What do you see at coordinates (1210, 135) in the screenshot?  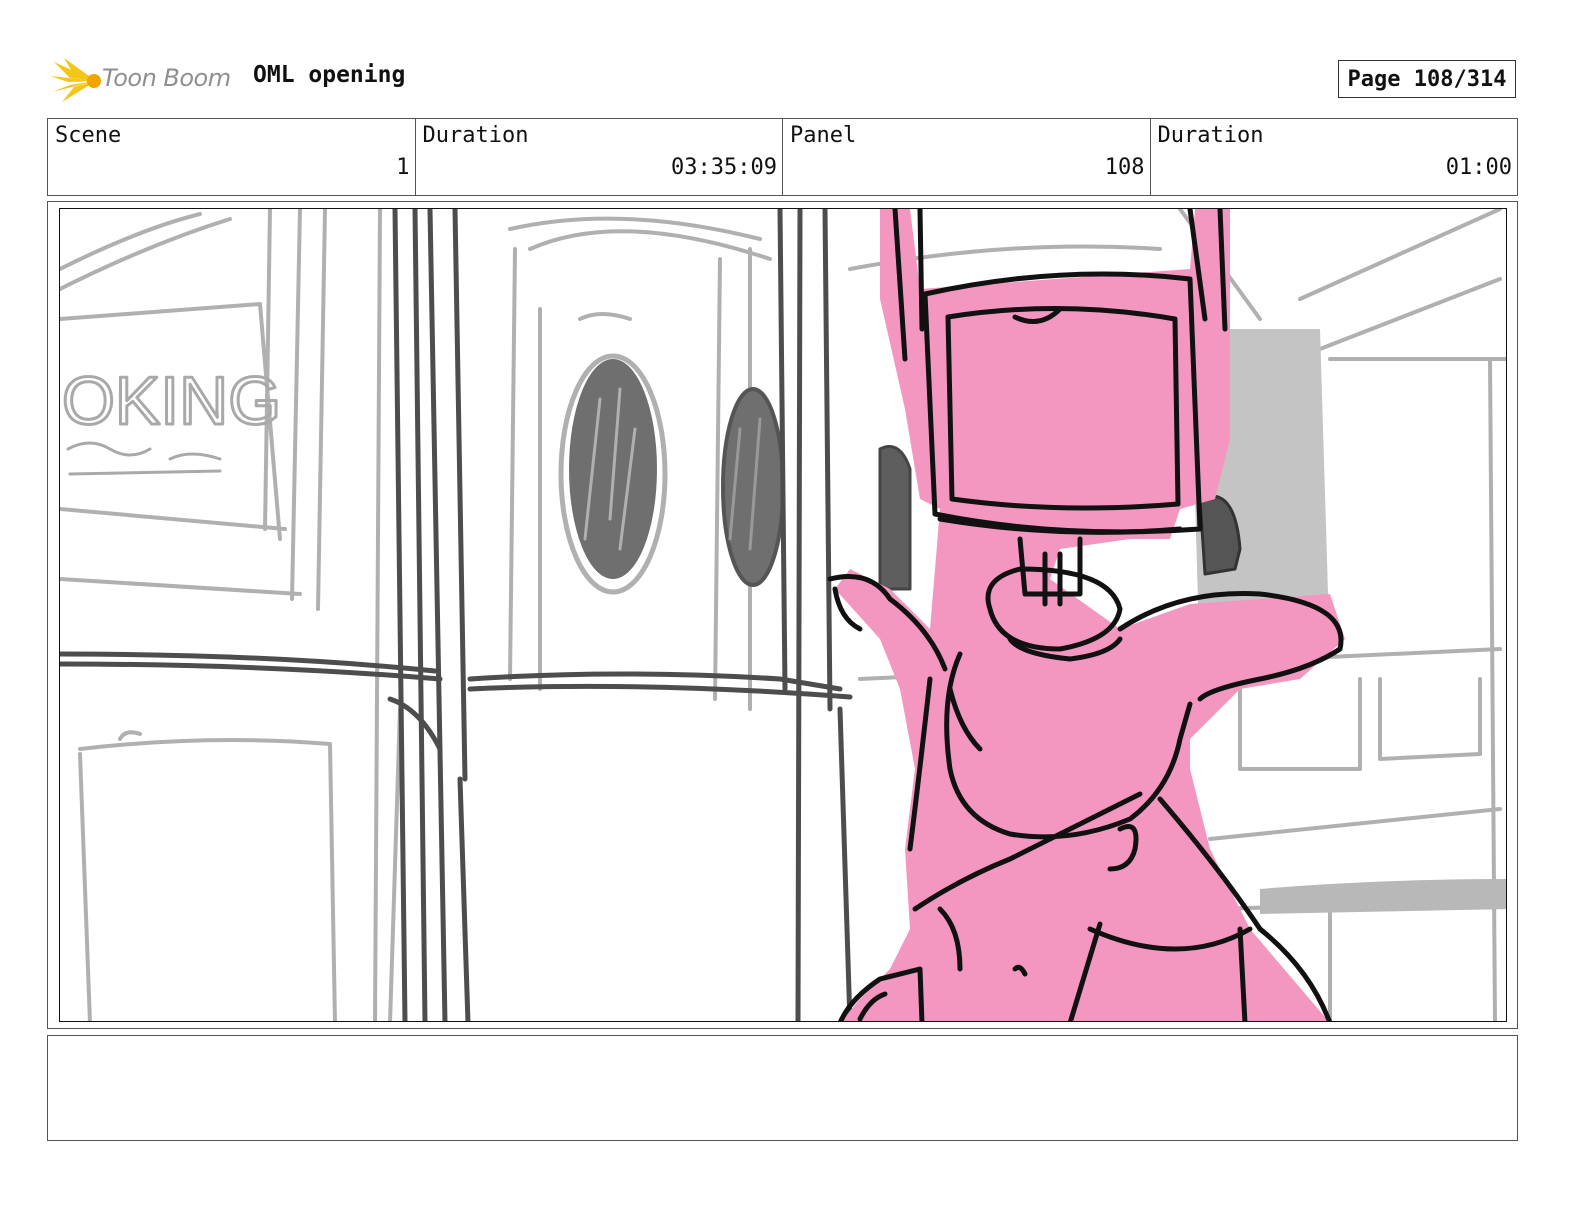 I see `panel-duration-label: Duration` at bounding box center [1210, 135].